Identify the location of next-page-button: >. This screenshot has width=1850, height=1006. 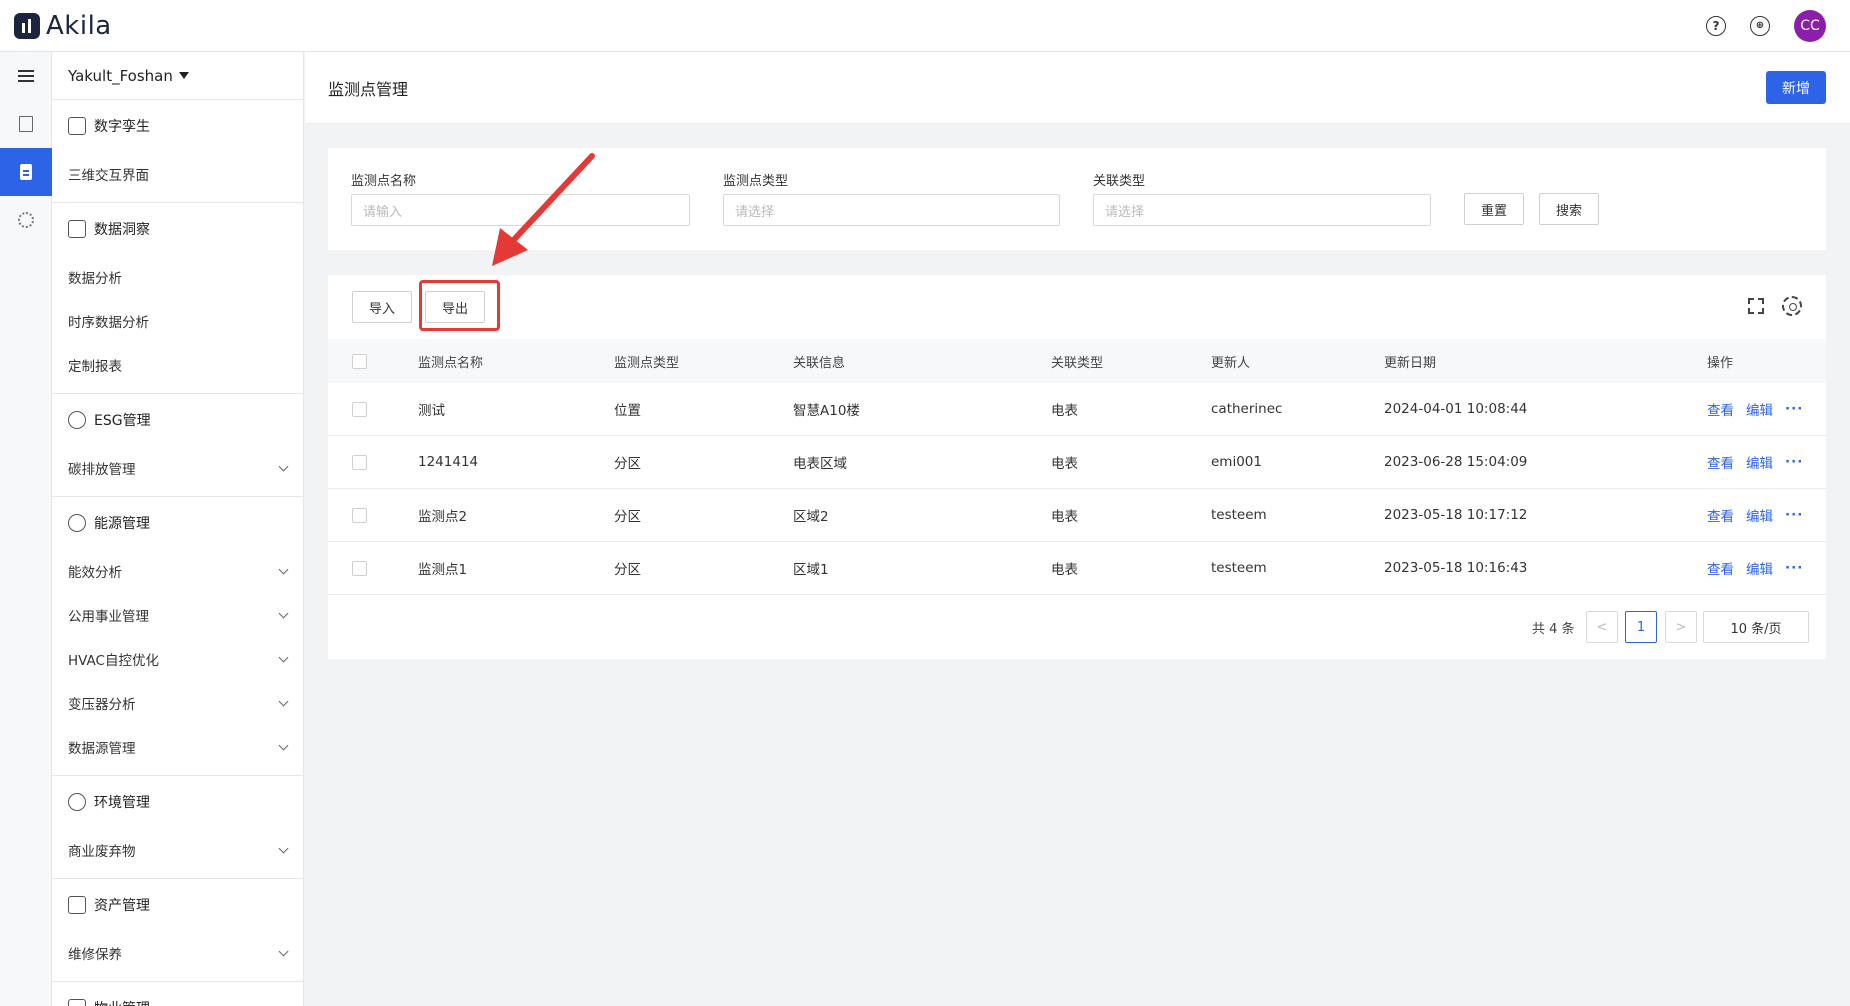
(1681, 627).